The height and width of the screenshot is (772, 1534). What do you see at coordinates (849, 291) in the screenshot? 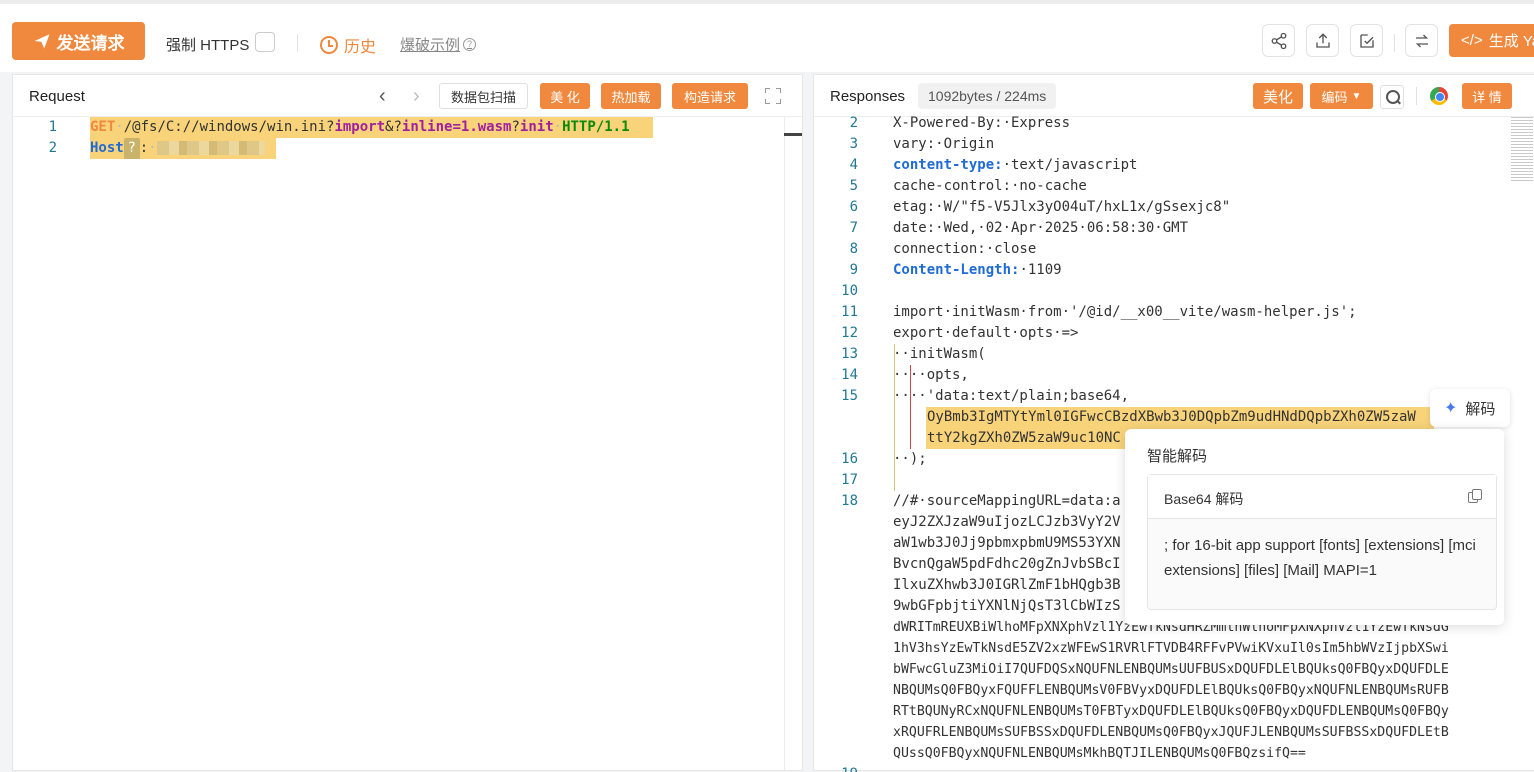
I see `line-number: 10` at bounding box center [849, 291].